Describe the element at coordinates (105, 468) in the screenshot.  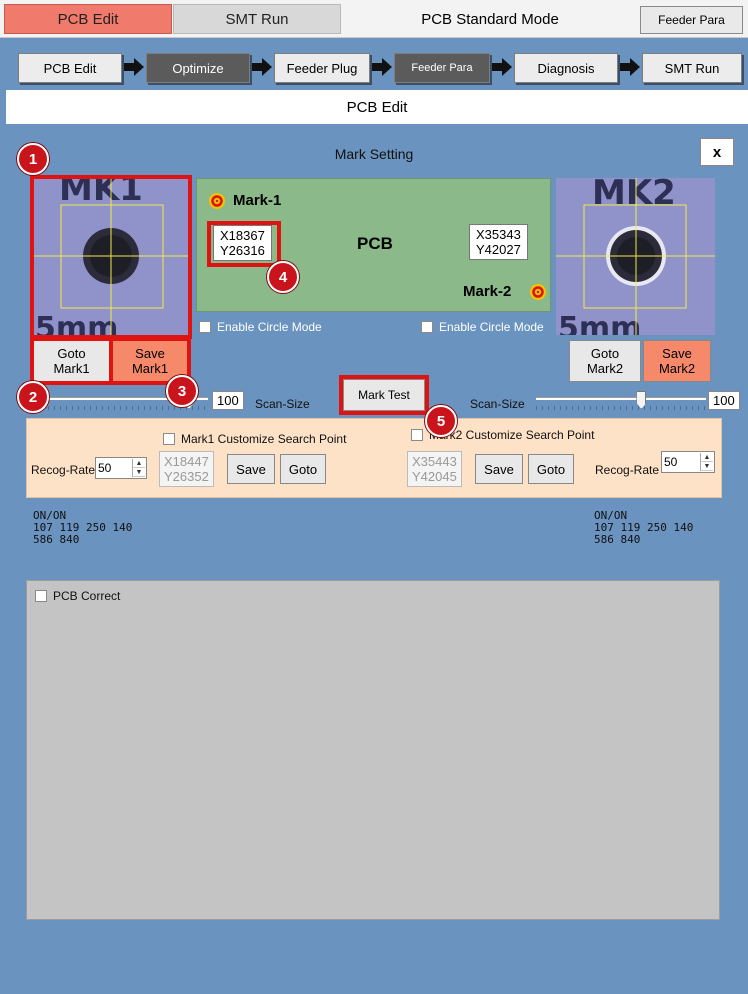
I see `mark1-recog-rate-value: 50` at that location.